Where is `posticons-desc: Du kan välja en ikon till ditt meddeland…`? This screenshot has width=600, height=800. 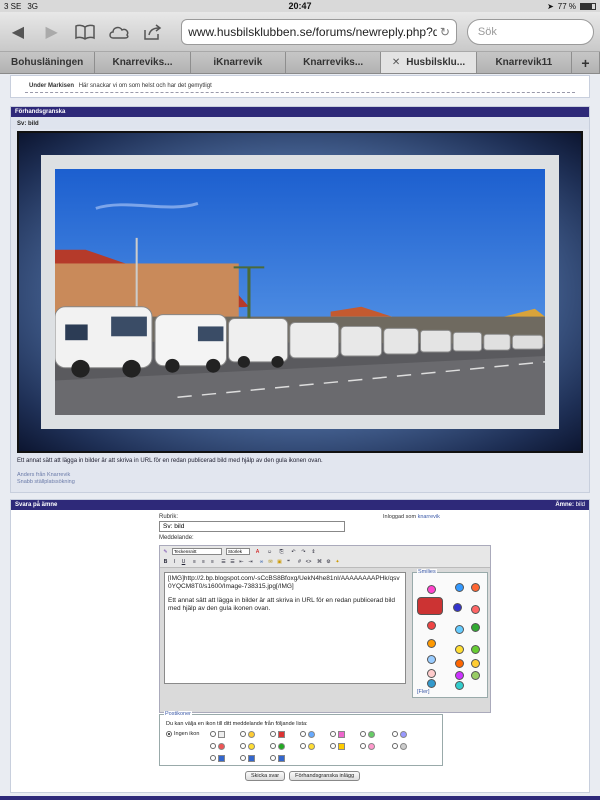 posticons-desc: Du kan välja en ikon till ditt meddeland… is located at coordinates (237, 724).